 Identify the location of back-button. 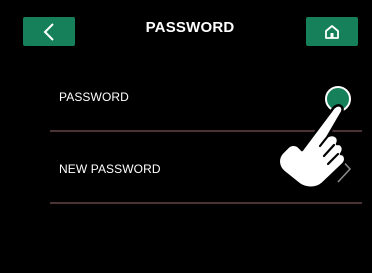
(49, 31).